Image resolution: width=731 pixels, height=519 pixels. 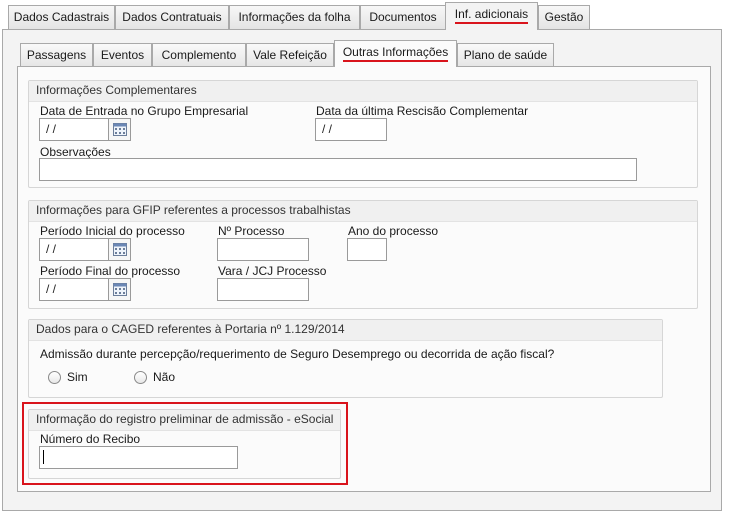 I want to click on subtab-outras-informacoes: Outras Informações, so click(x=395, y=53).